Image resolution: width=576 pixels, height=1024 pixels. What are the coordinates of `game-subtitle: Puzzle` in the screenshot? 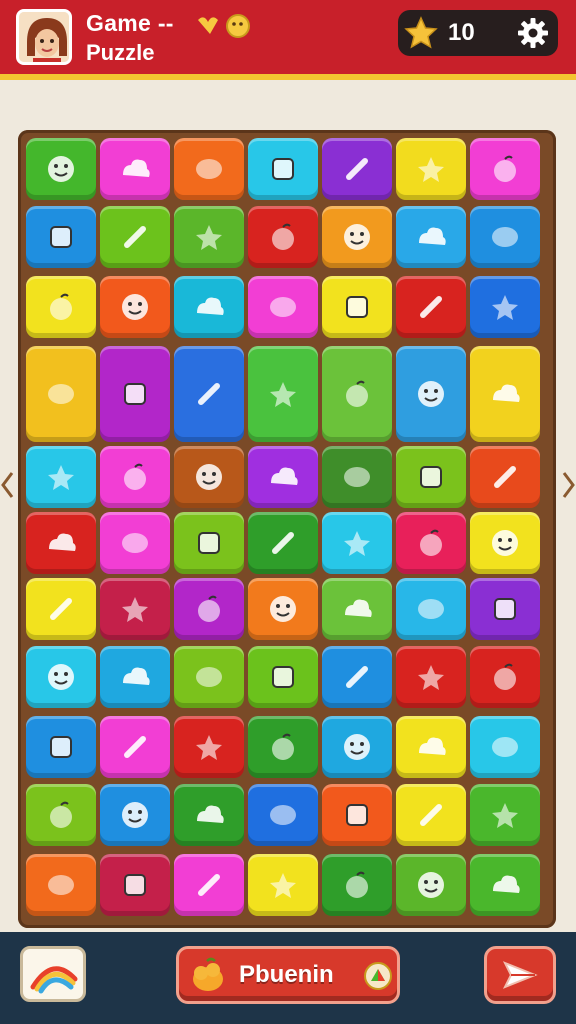 It's located at (120, 52).